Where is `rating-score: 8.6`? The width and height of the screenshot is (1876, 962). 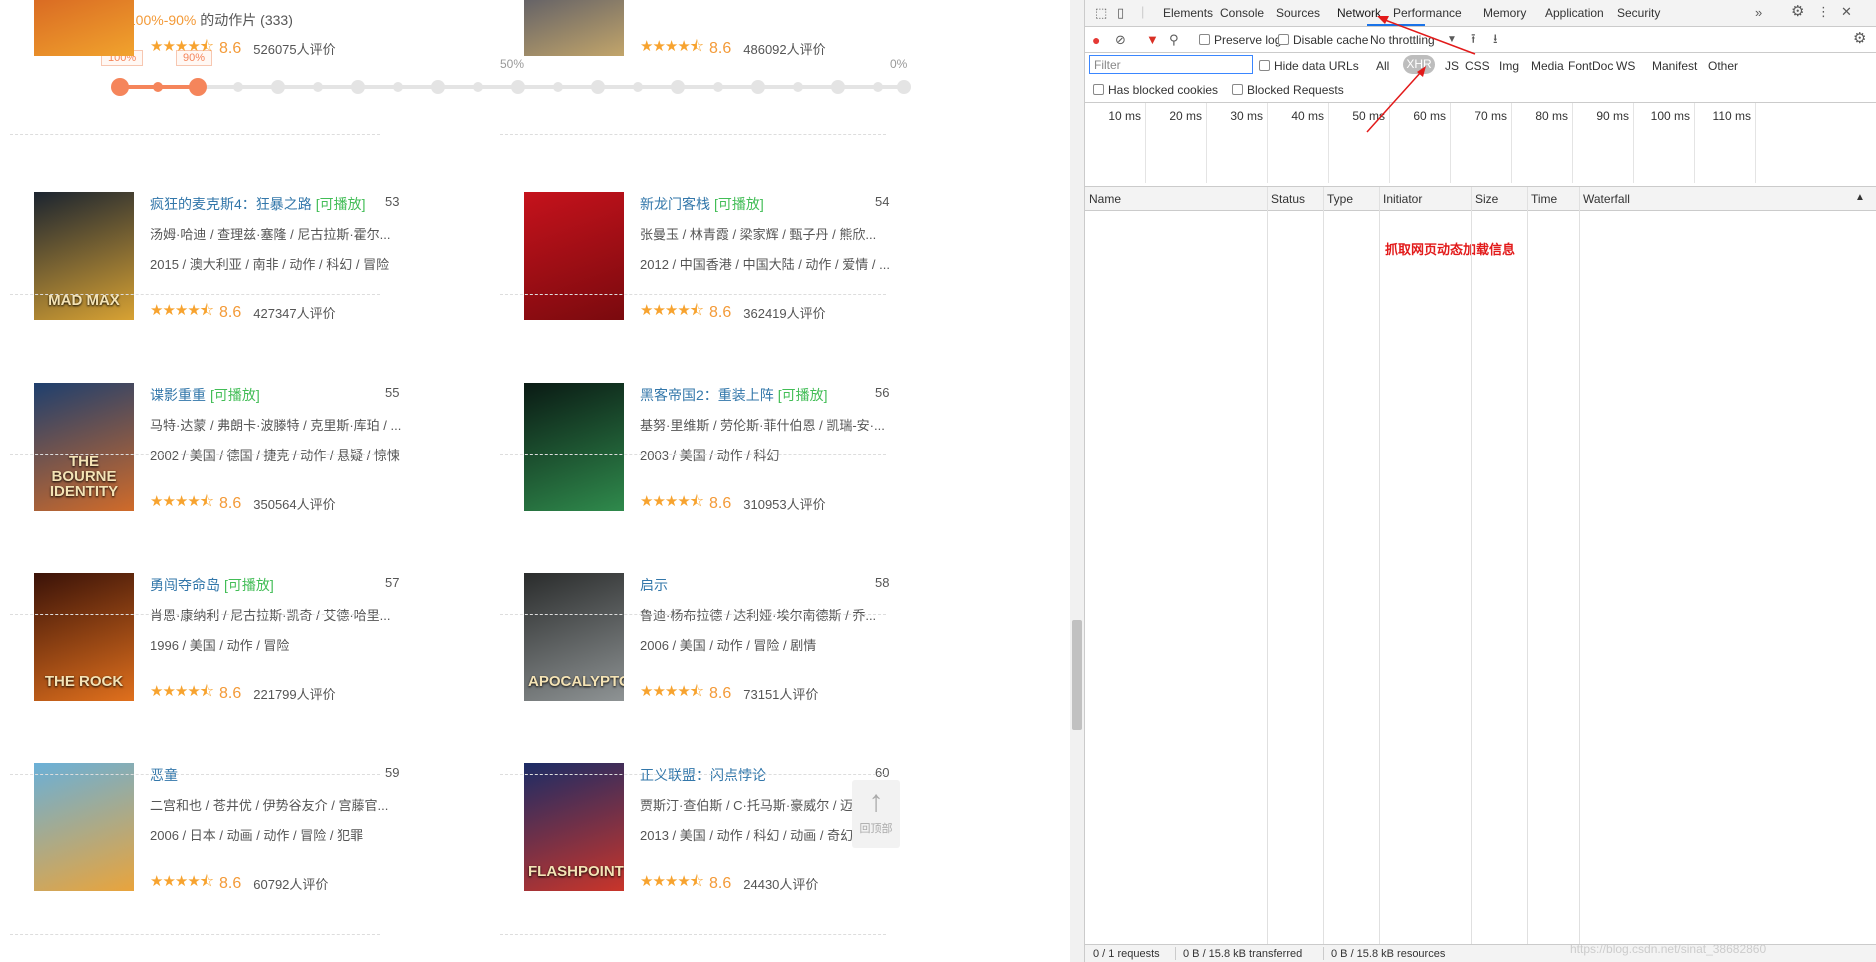 rating-score: 8.6 is located at coordinates (230, 48).